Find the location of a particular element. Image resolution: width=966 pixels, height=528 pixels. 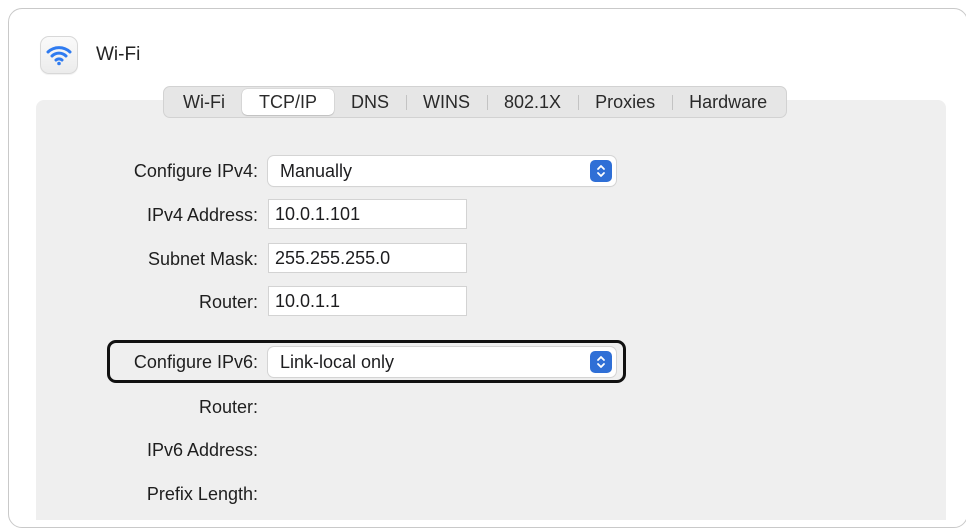

configure-ipv4-select: Manually is located at coordinates (442, 171).